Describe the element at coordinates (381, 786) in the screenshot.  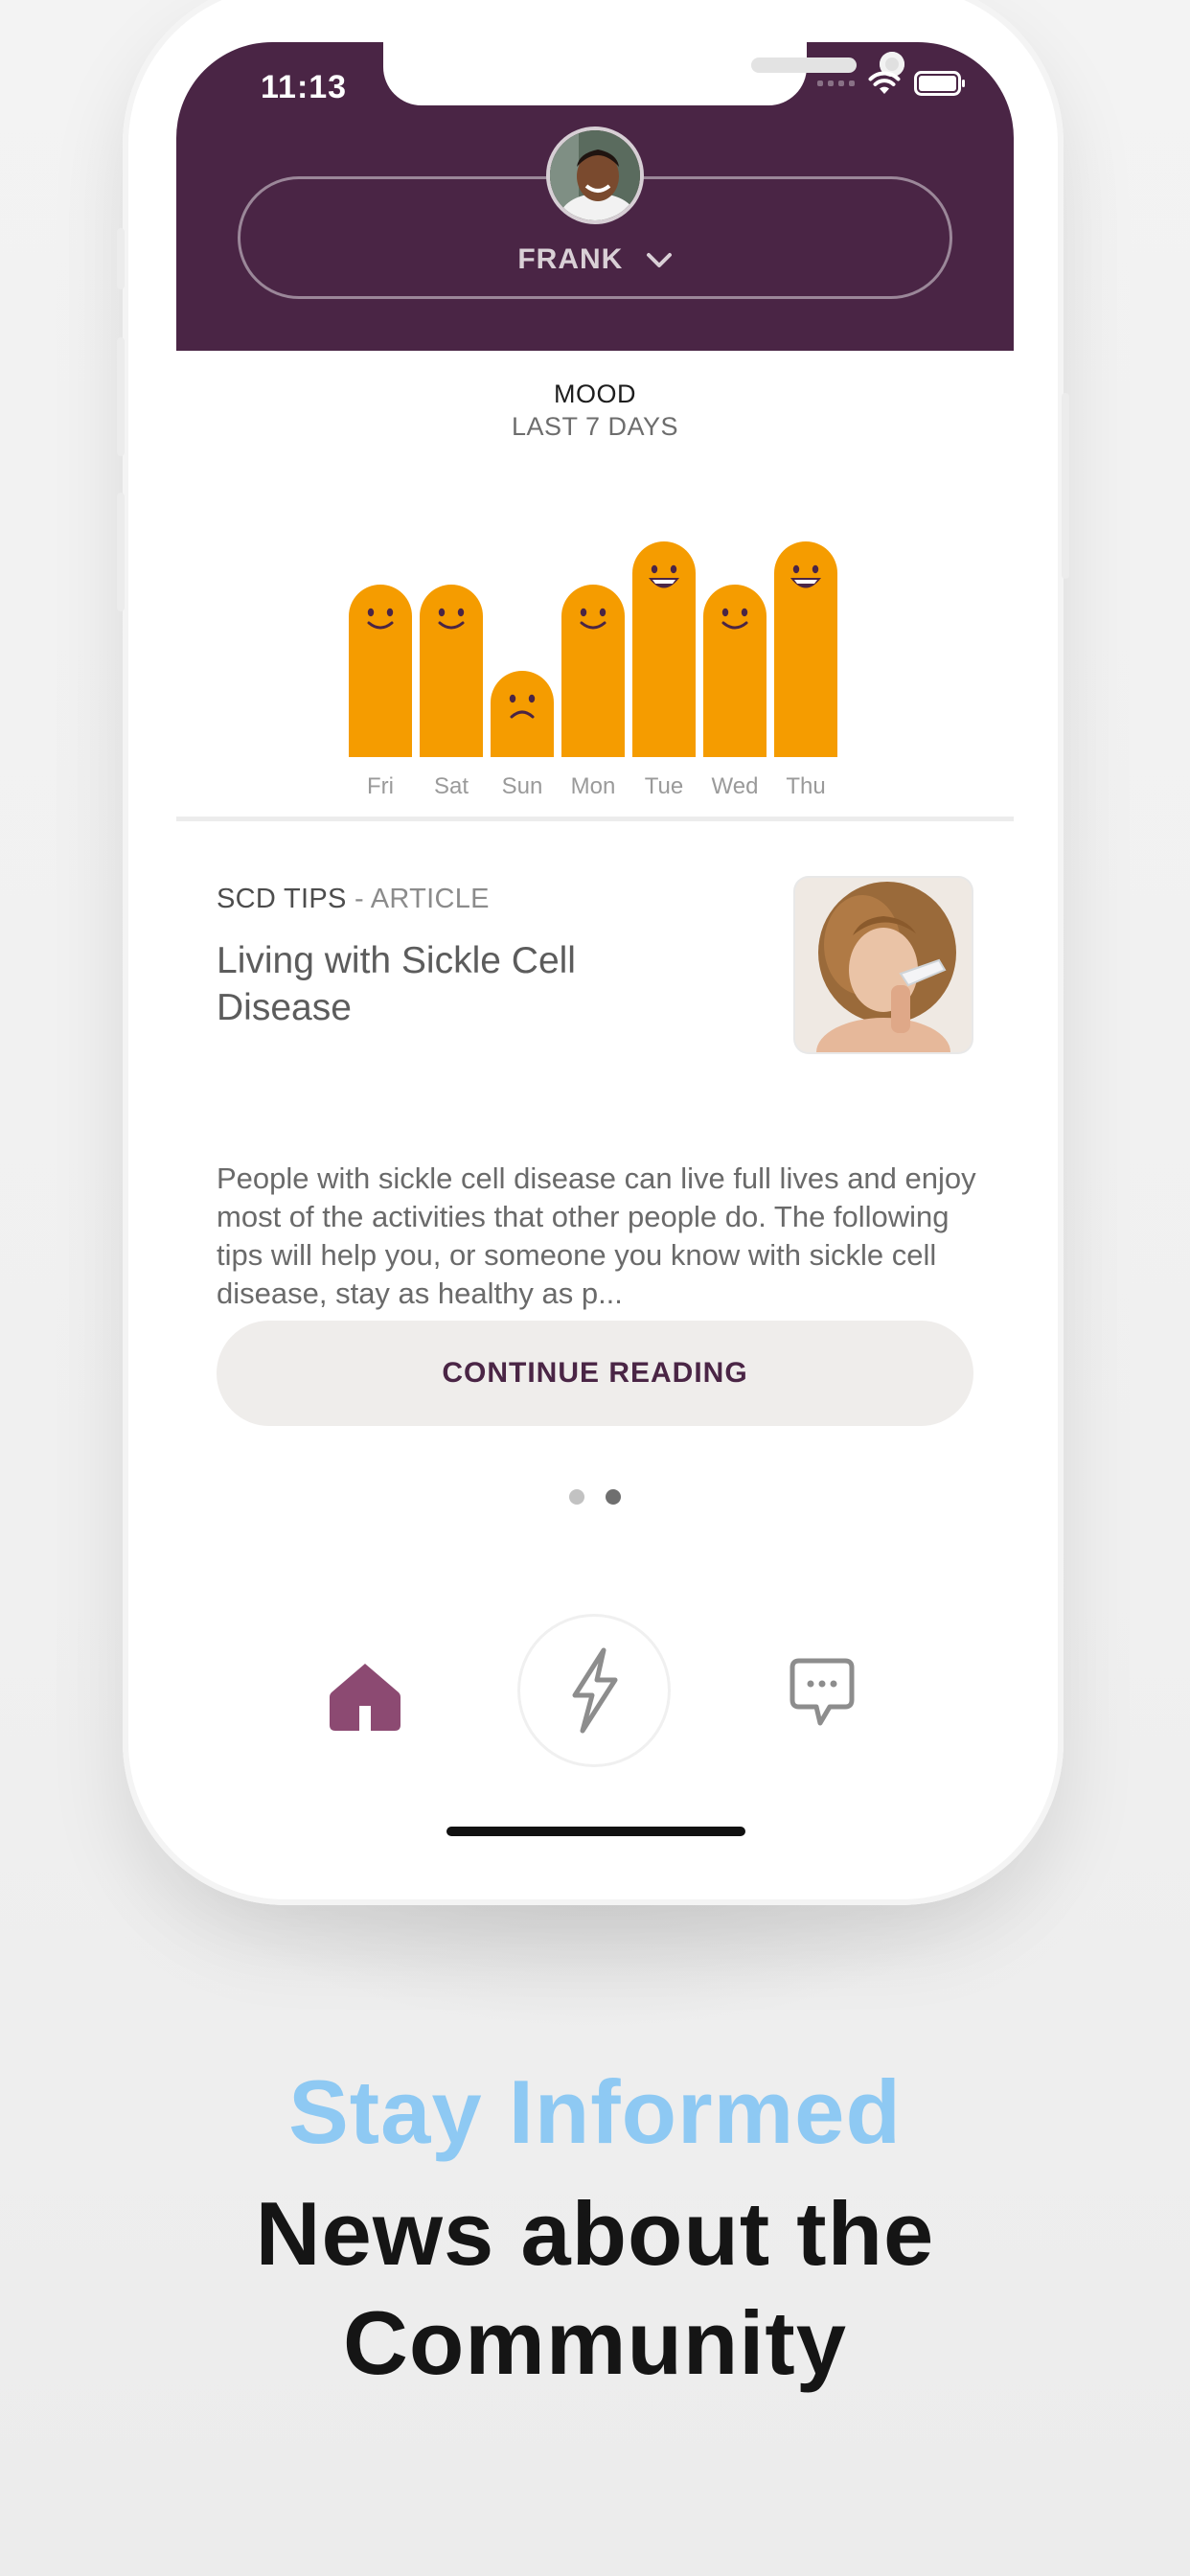
I see `mood-day-label: Fri` at that location.